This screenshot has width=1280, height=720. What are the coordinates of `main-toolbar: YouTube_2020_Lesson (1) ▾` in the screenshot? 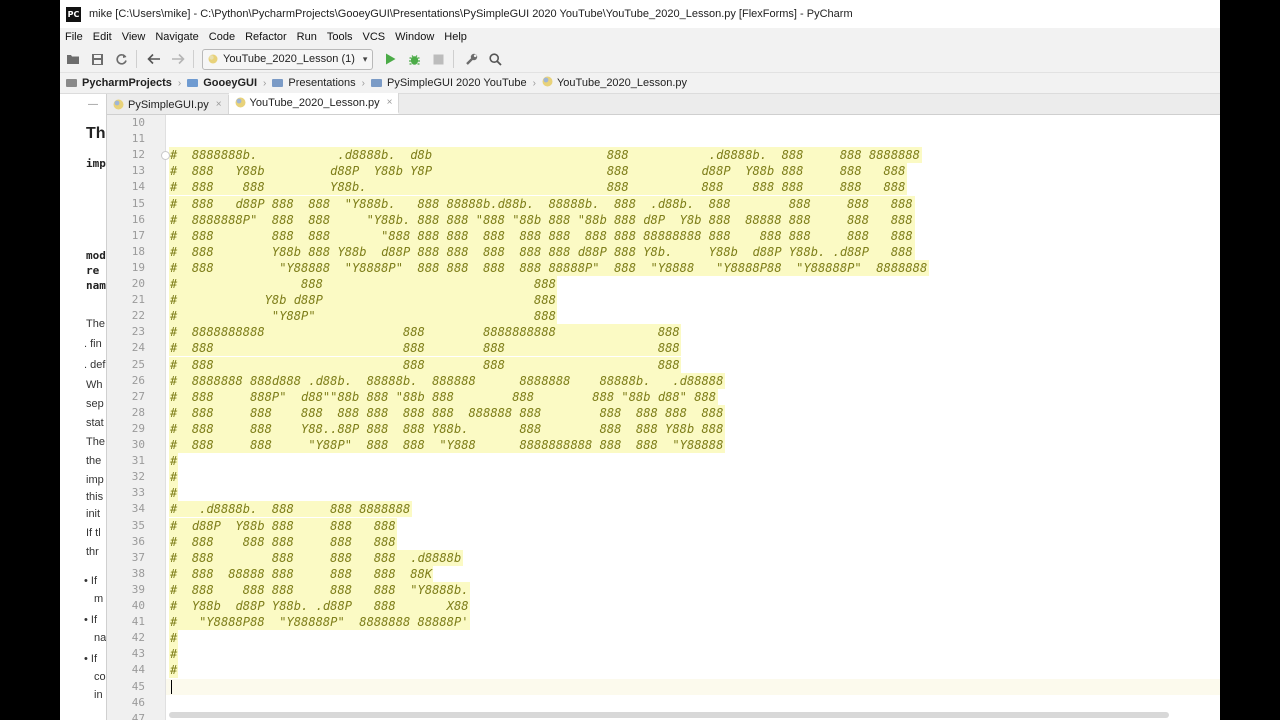 It's located at (640, 59).